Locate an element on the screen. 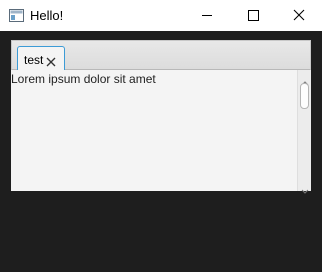  maximize-icon is located at coordinates (253, 15).